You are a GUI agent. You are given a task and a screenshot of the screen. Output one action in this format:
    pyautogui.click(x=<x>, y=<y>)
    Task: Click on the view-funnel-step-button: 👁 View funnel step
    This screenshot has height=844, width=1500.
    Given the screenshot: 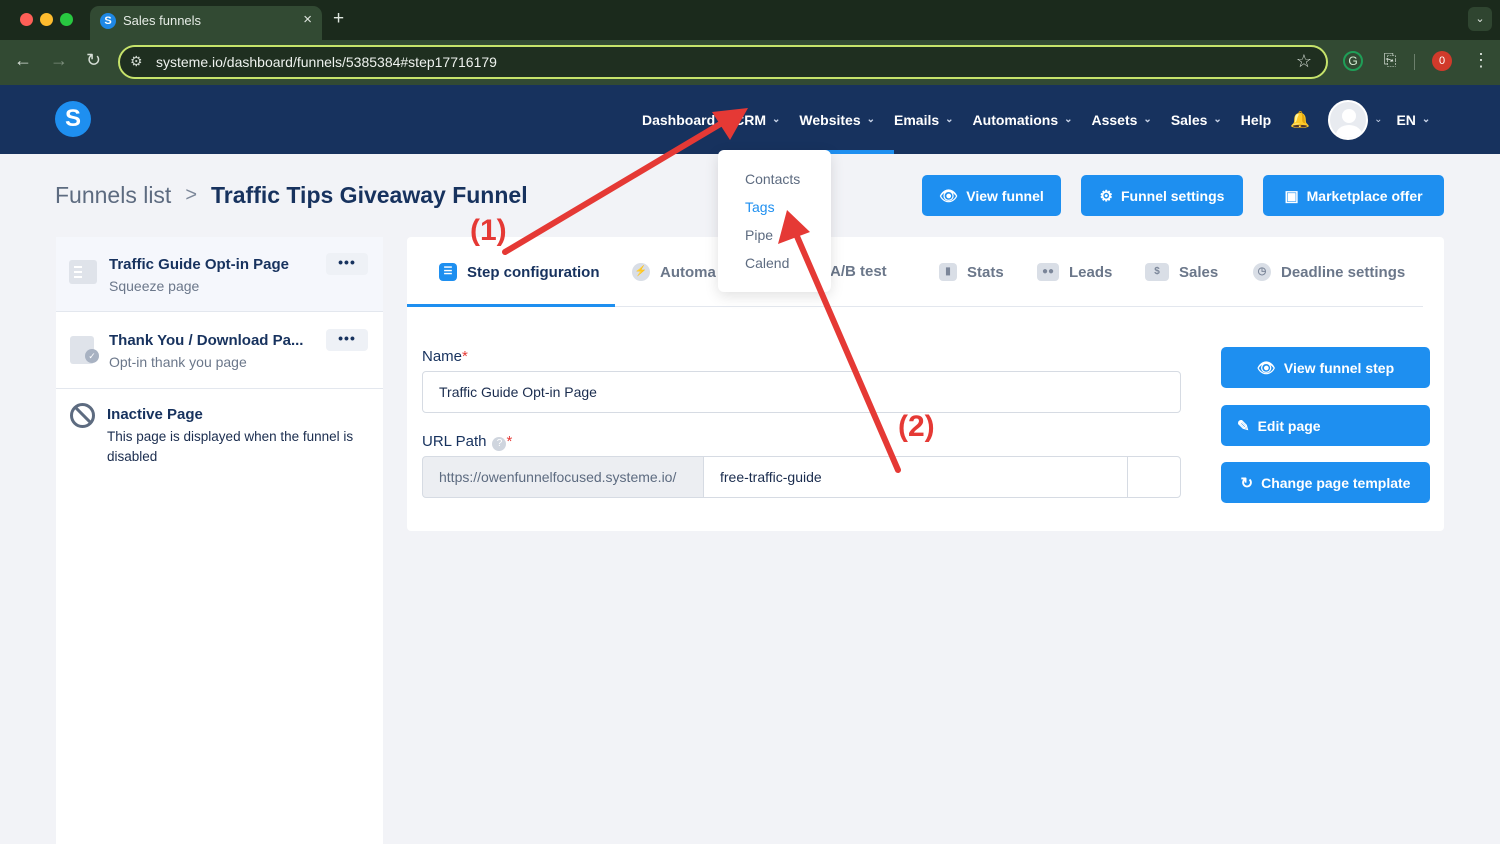 What is the action you would take?
    pyautogui.click(x=1325, y=367)
    